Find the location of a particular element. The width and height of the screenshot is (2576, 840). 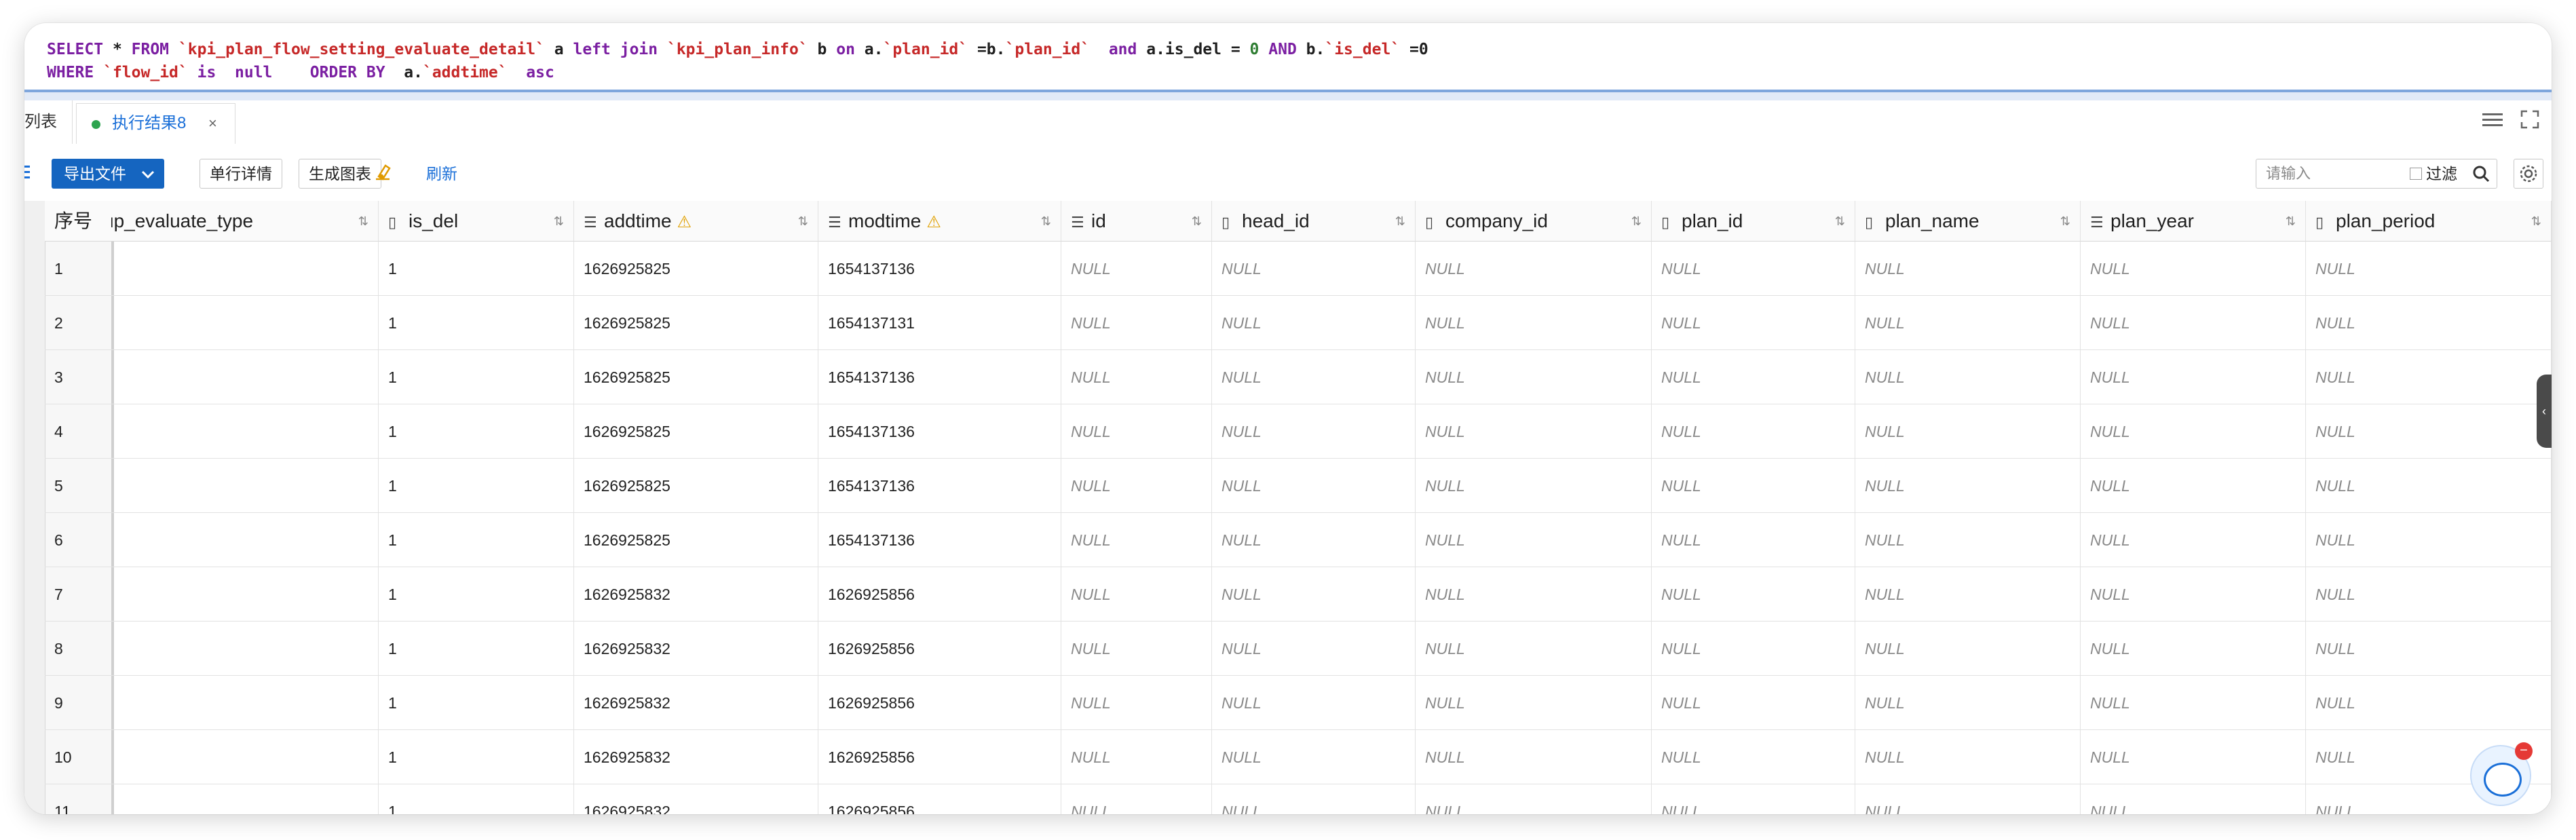

column-header-type: up_evaluate_type ⇅ is located at coordinates (245, 221).